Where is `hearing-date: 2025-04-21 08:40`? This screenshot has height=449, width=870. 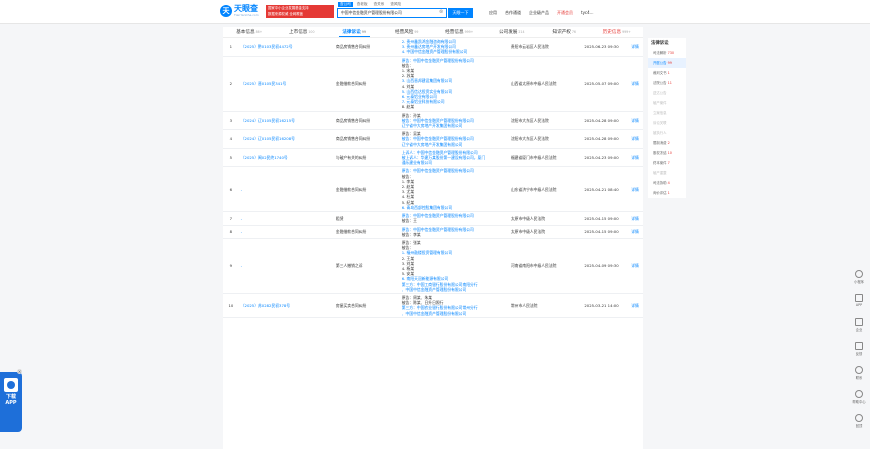
hearing-date: 2025-04-21 08:40 is located at coordinates (606, 189).